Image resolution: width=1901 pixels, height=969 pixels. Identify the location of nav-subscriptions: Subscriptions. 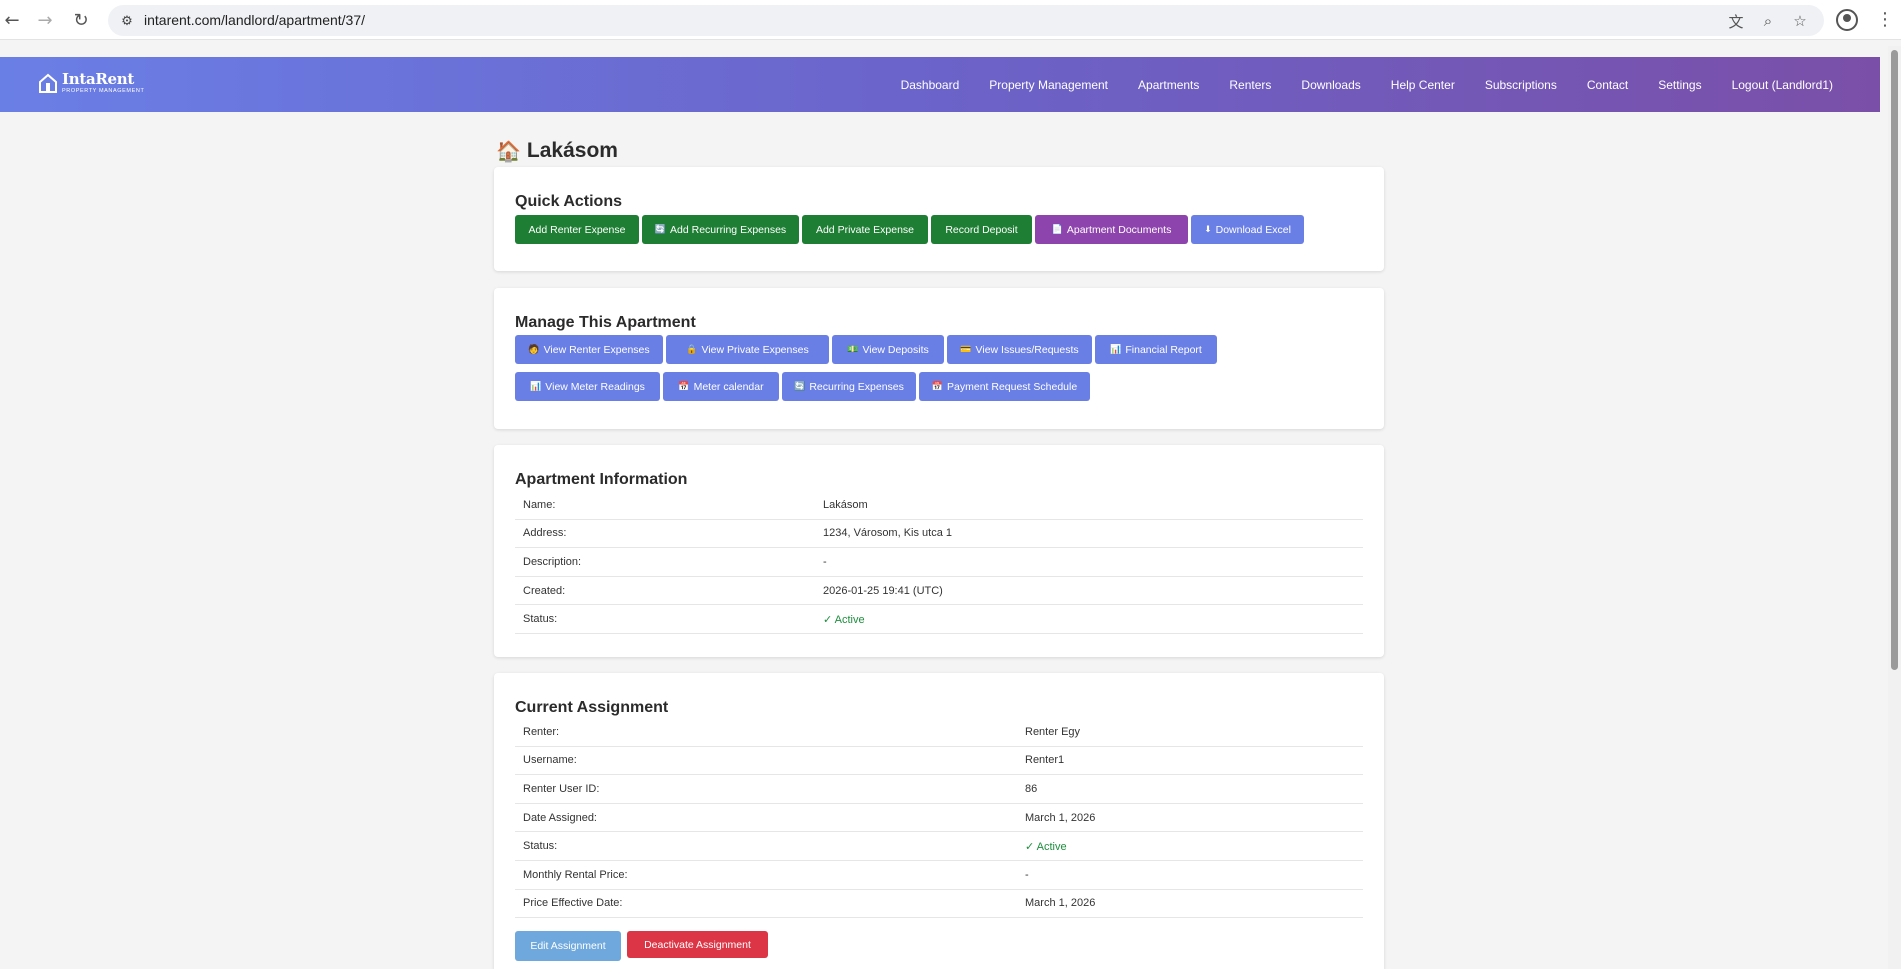
(1521, 85).